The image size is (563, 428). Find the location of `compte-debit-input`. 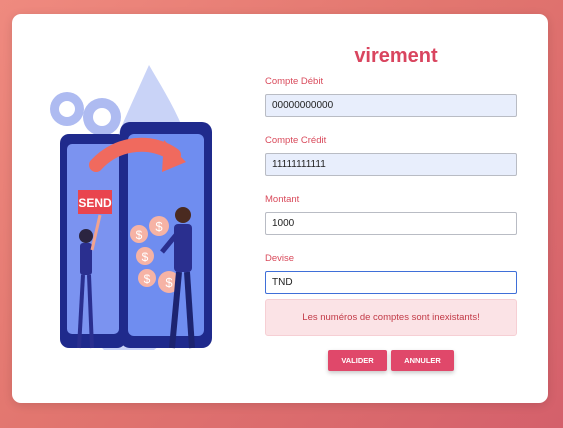

compte-debit-input is located at coordinates (391, 105).